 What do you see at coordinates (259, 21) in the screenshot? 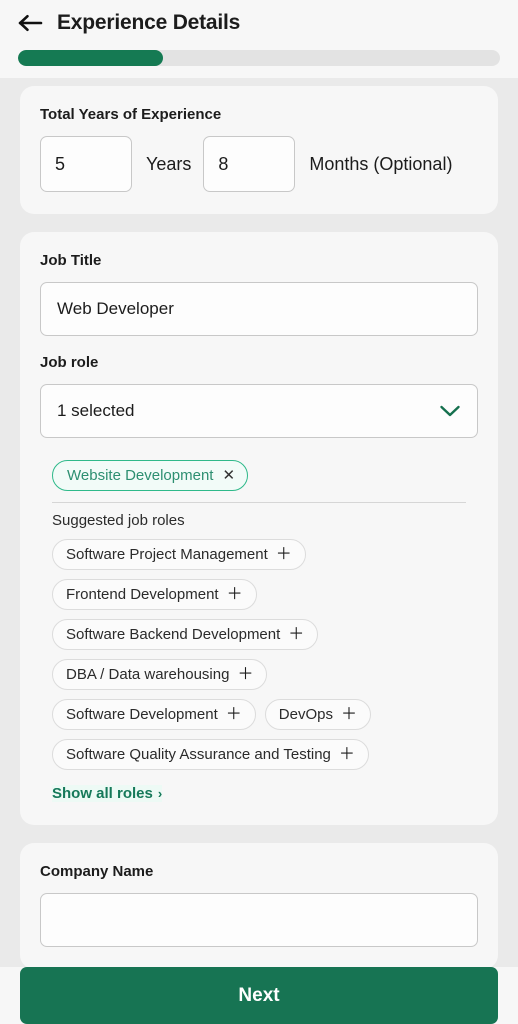
I see `header-row: Experience Details` at bounding box center [259, 21].